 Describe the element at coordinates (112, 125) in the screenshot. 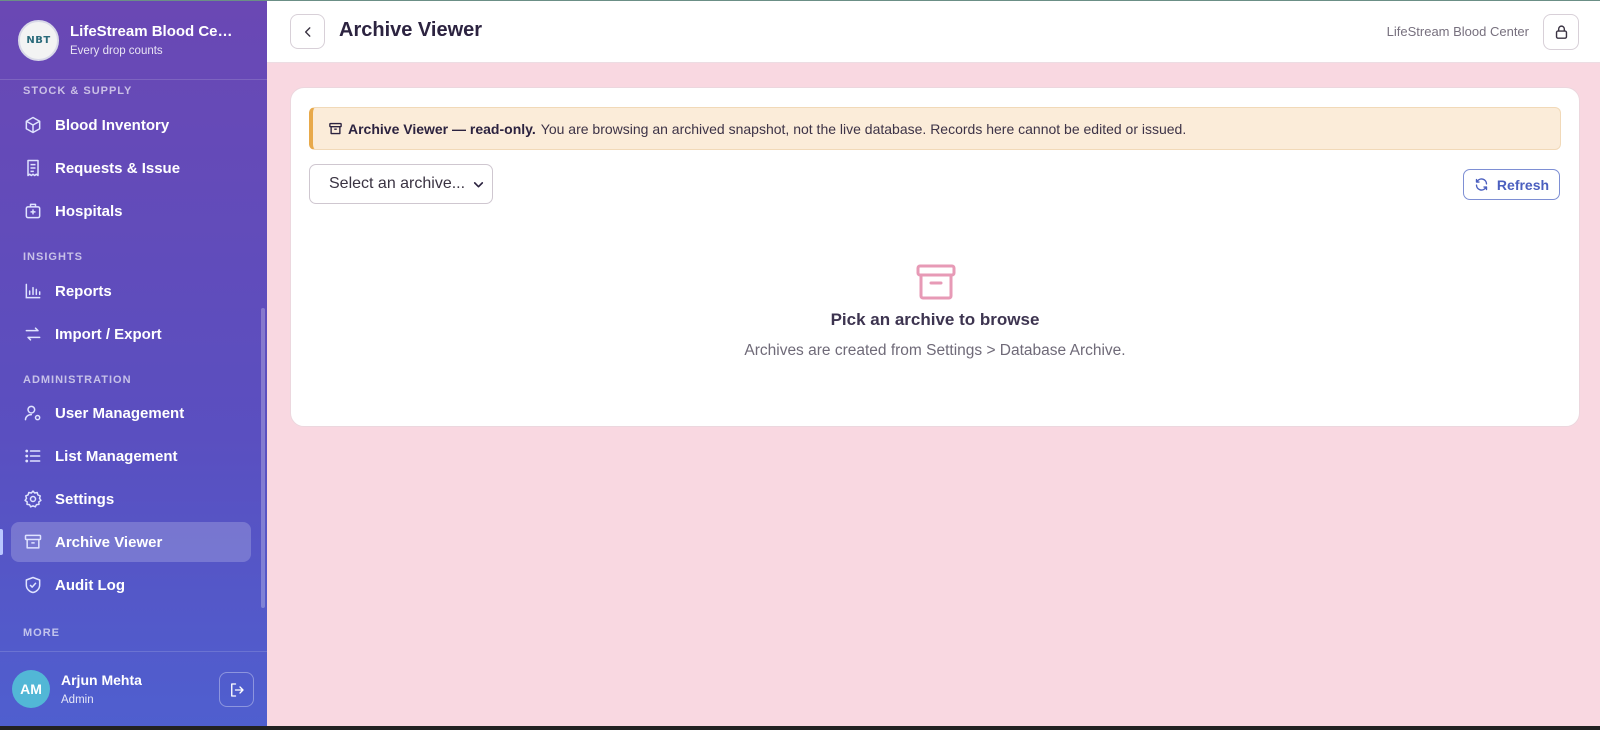

I see `sidebar-item-label: Blood Inventory` at that location.